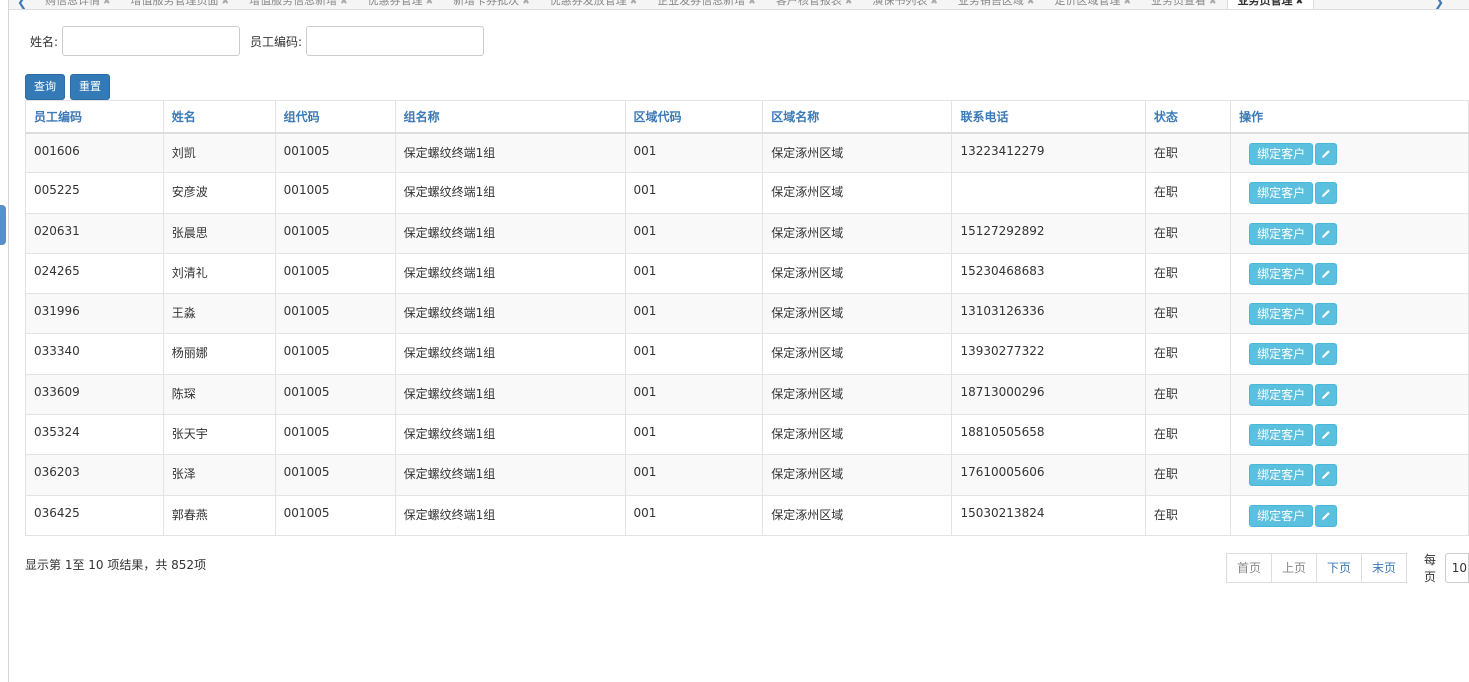 The height and width of the screenshot is (682, 1469). I want to click on cell-phone: 13223412279, so click(1048, 152).